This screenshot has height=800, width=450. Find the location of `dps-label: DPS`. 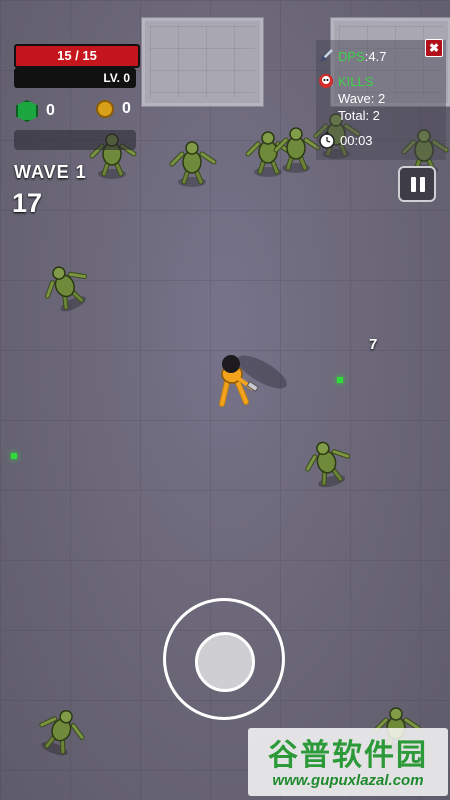

dps-label: DPS is located at coordinates (351, 56).